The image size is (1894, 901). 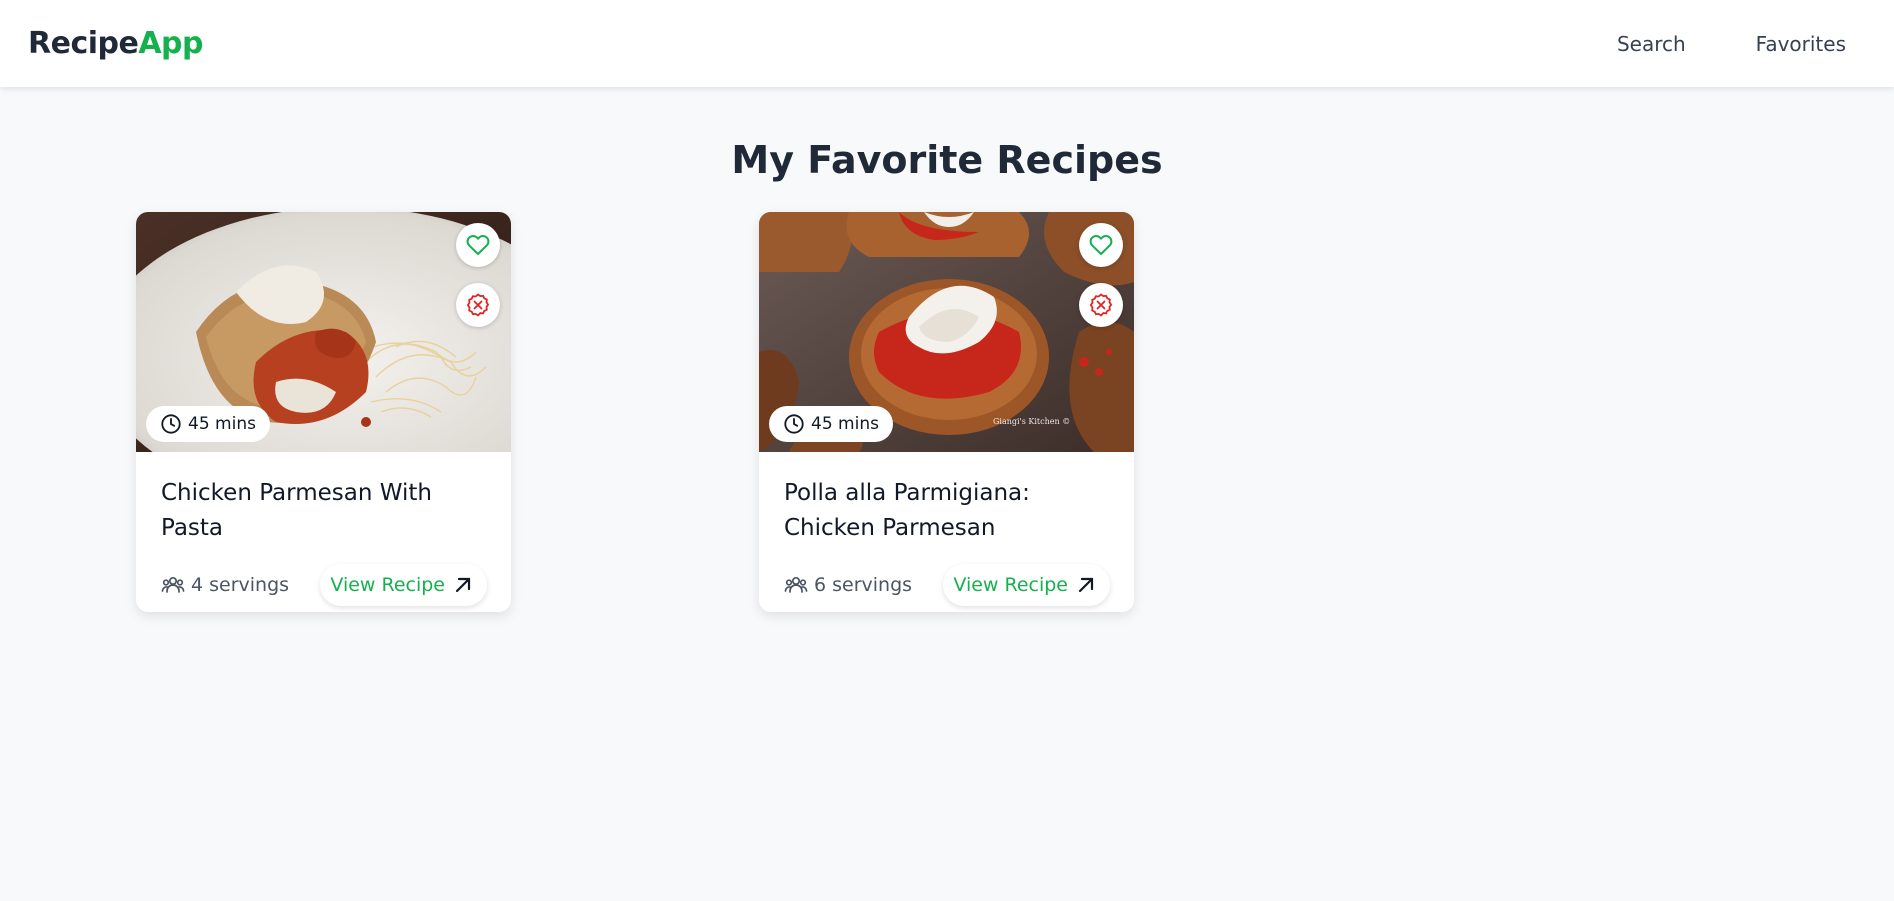 I want to click on recipe-title: Chicken Parmesan With Pasta, so click(x=296, y=510).